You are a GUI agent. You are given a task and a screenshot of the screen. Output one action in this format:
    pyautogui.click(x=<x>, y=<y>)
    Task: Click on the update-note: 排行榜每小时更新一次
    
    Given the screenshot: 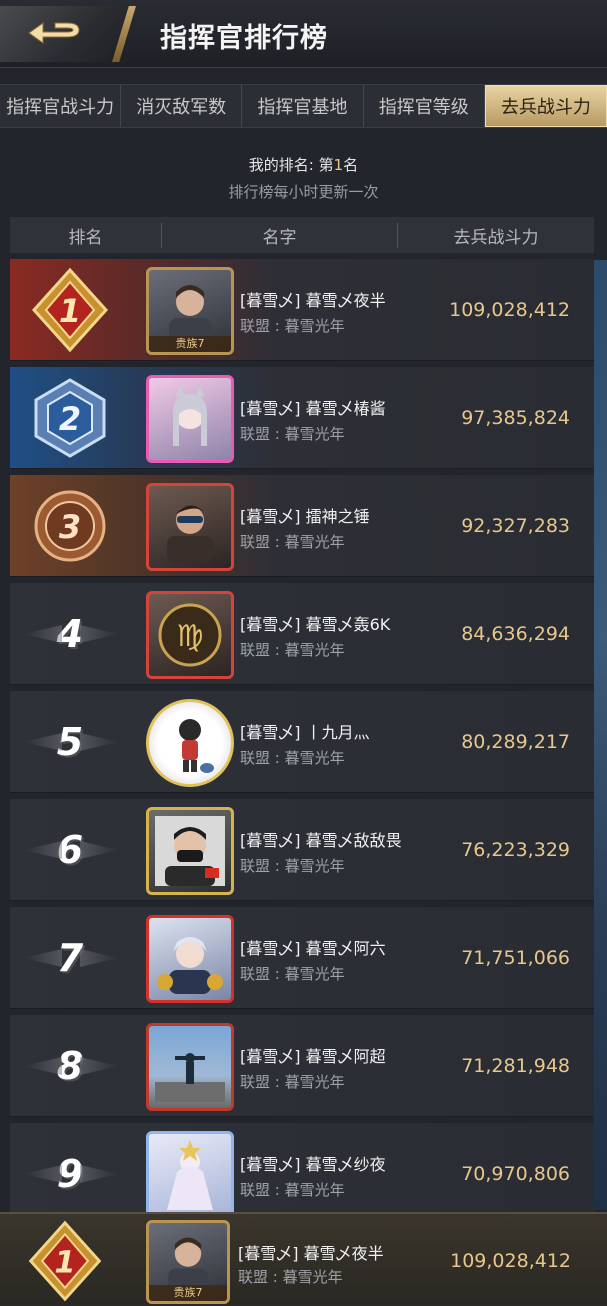 What is the action you would take?
    pyautogui.click(x=303, y=192)
    